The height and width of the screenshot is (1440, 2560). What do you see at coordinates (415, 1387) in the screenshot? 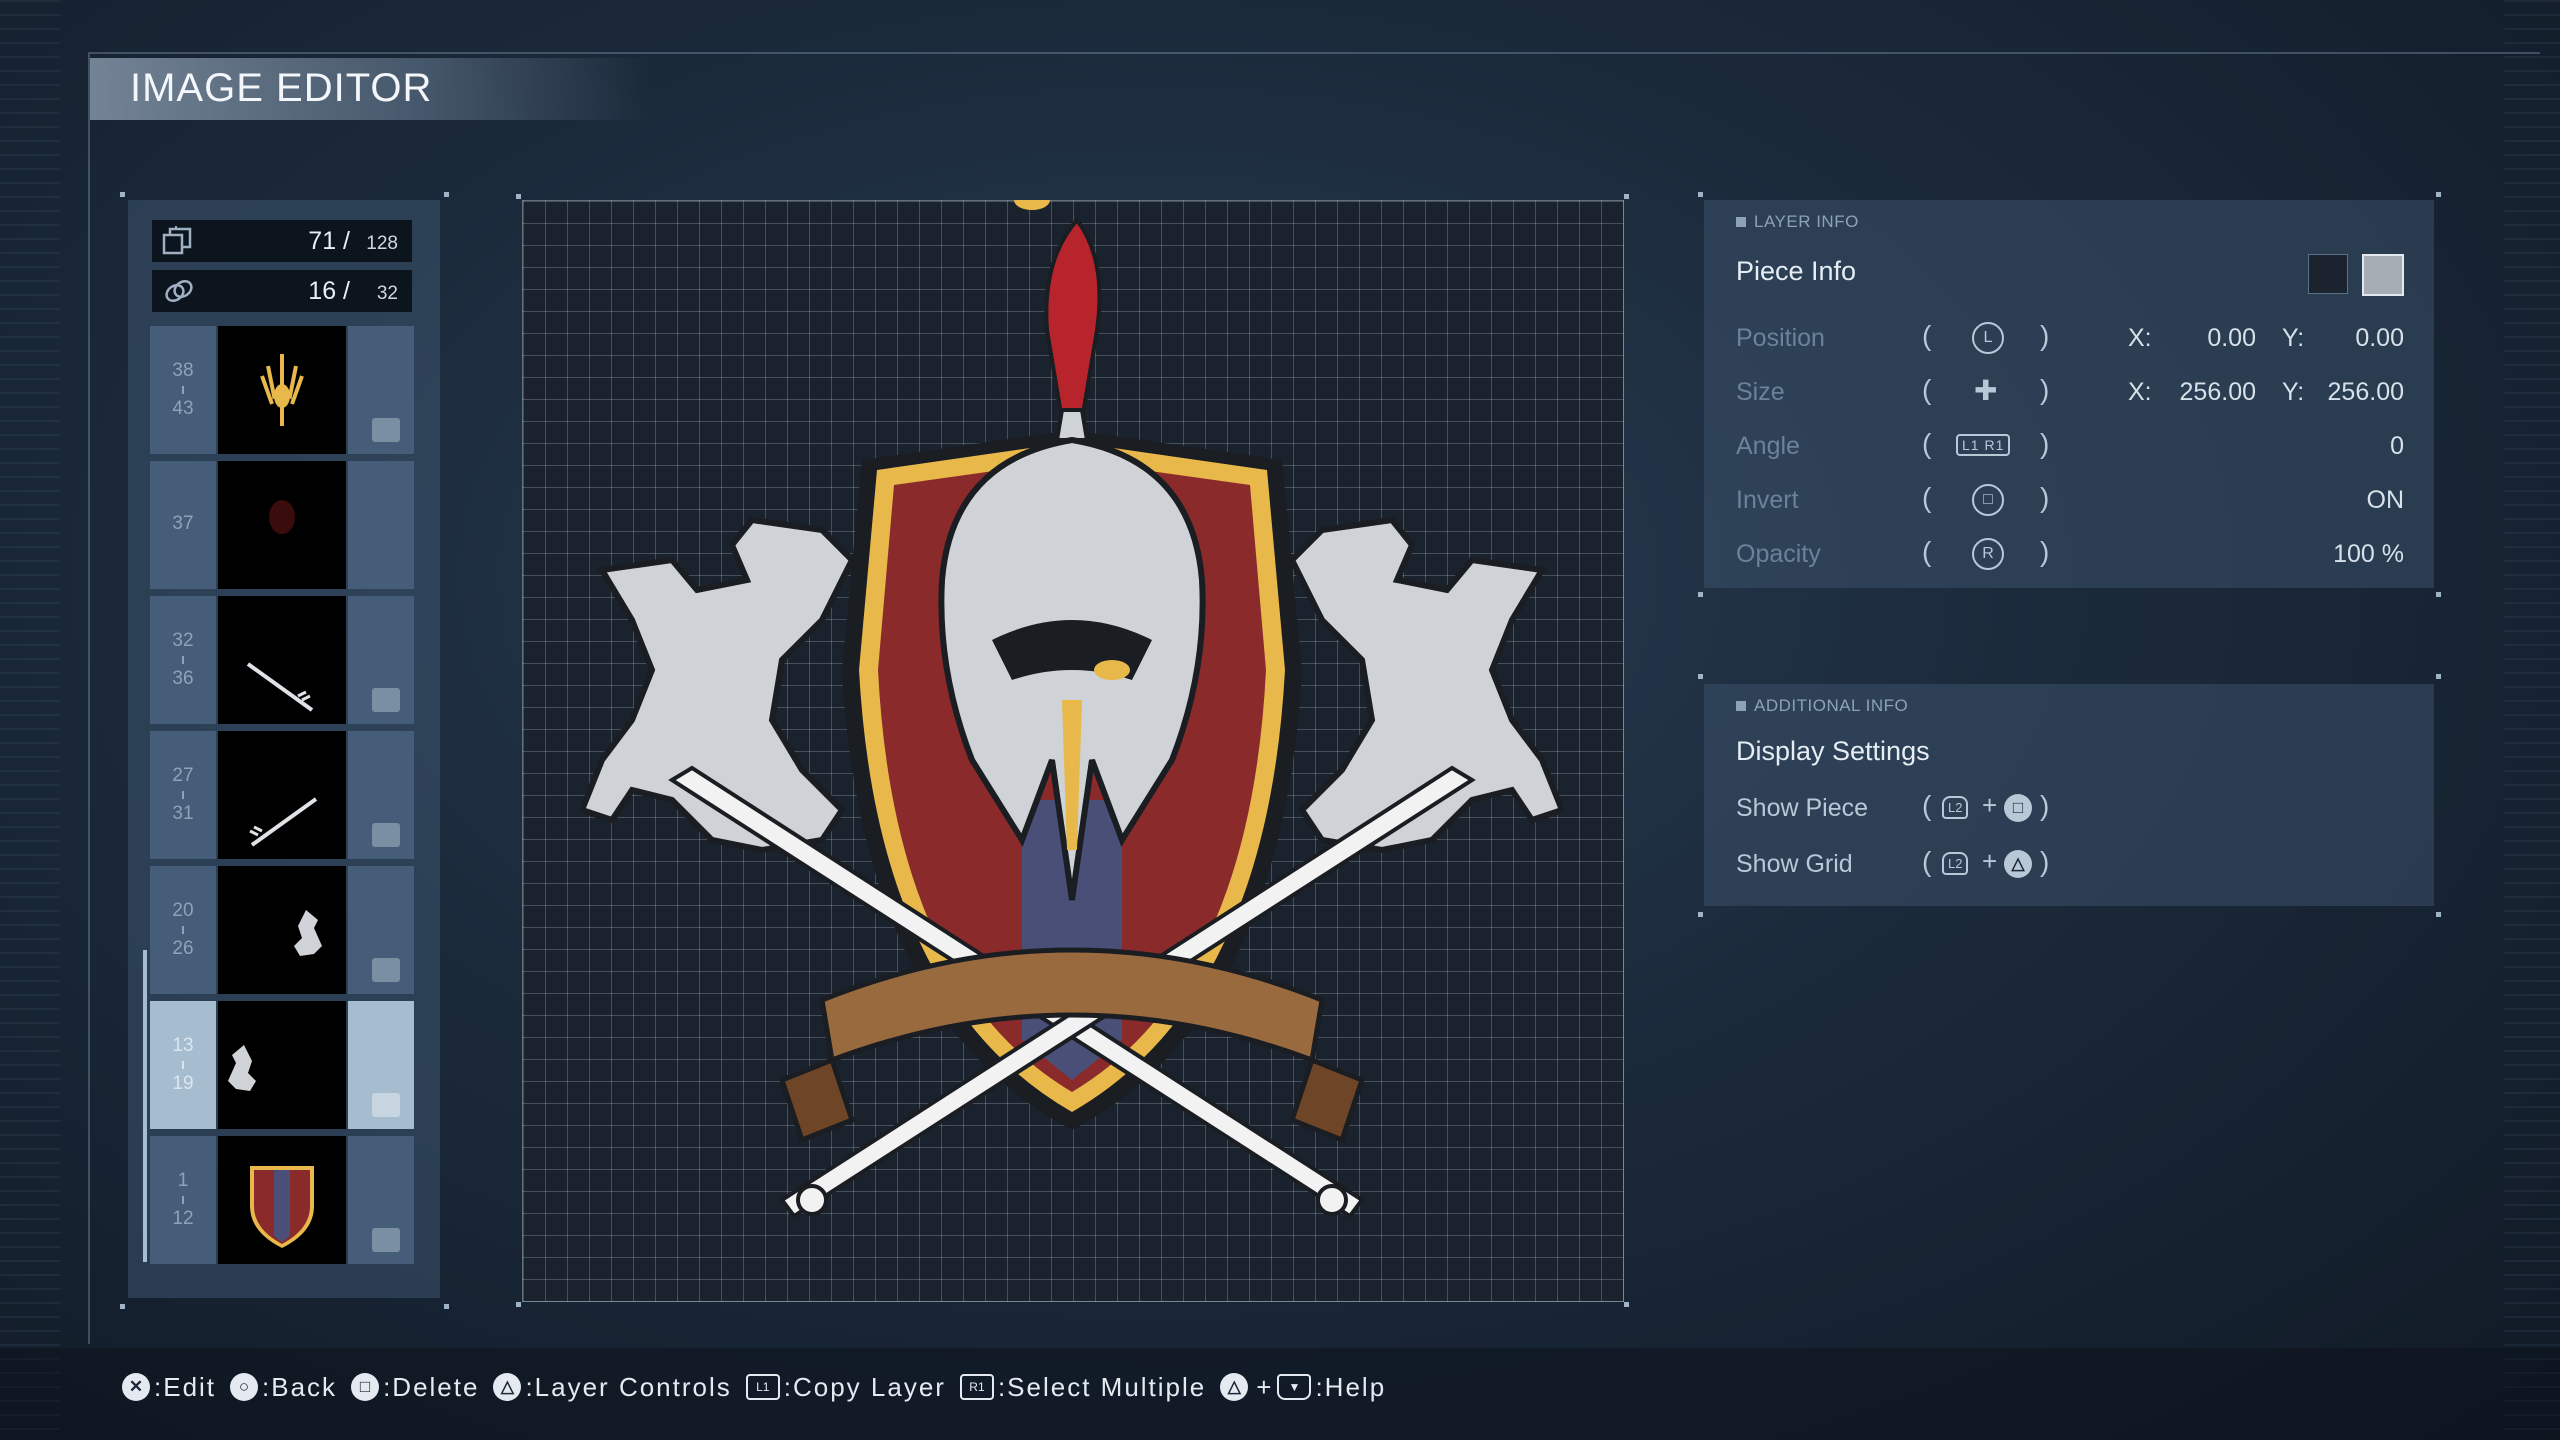
I see `delete-hint: □:Delete` at bounding box center [415, 1387].